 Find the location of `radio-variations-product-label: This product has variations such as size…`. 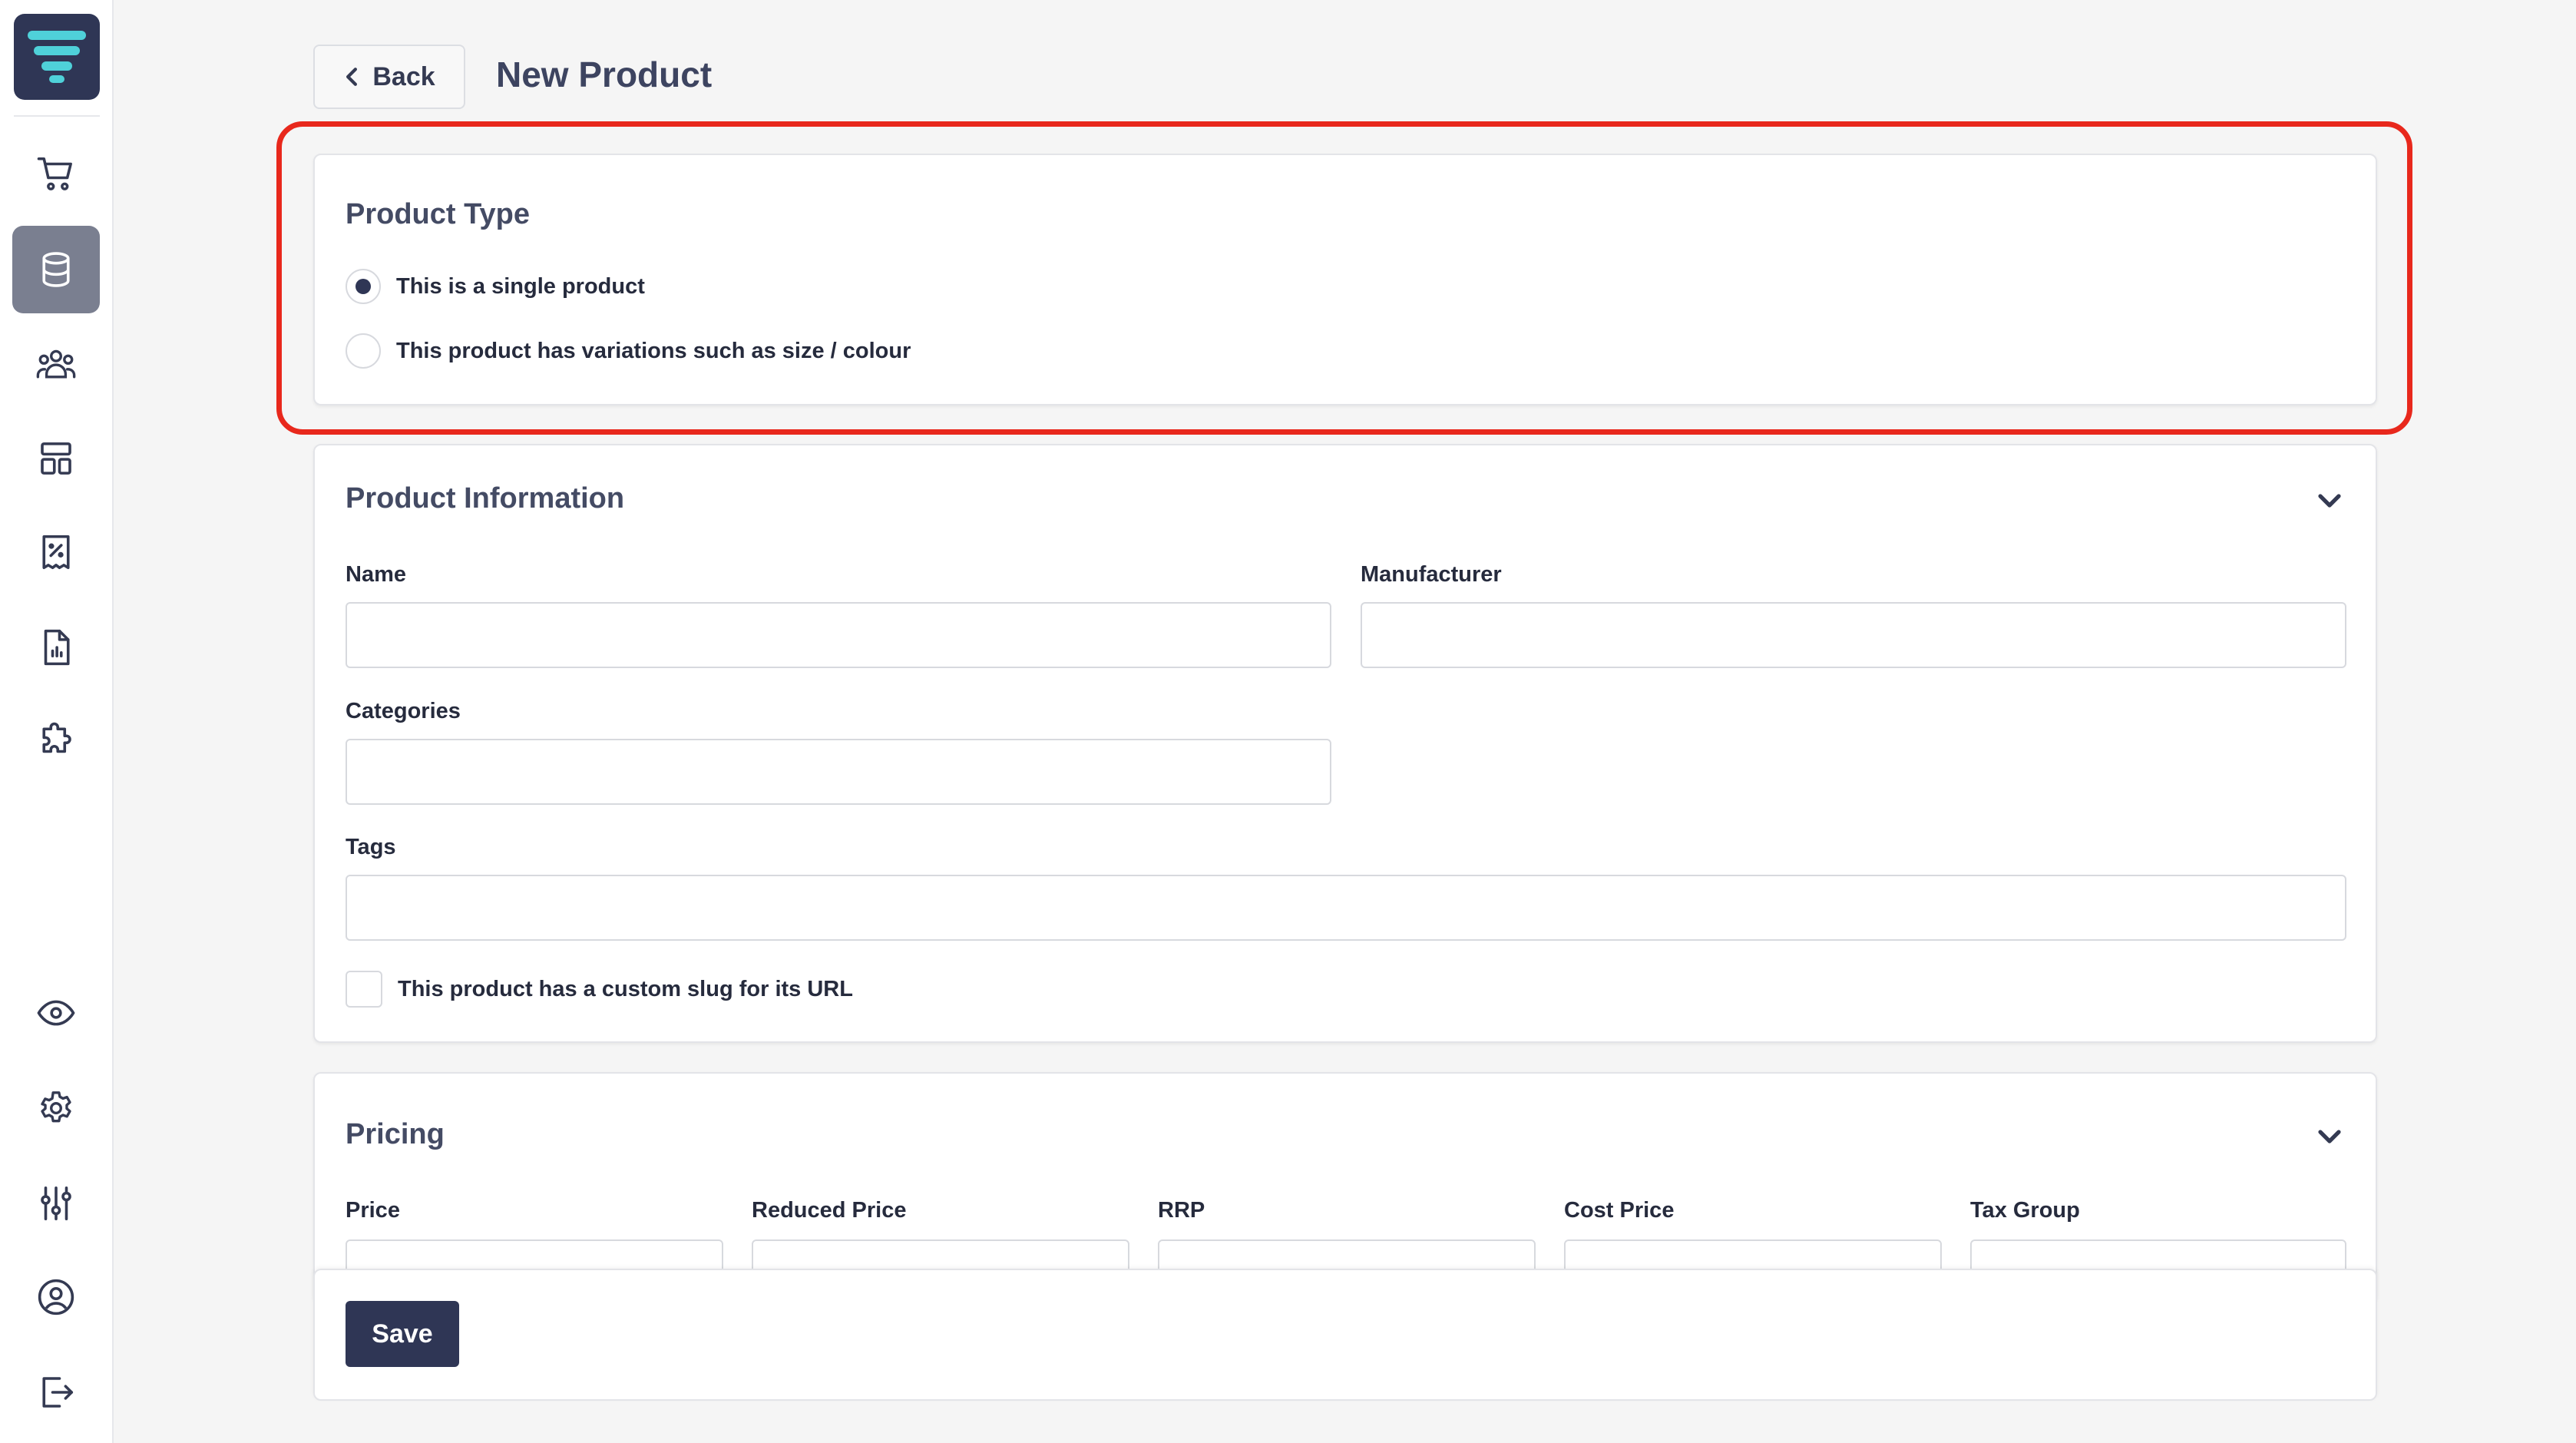

radio-variations-product-label: This product has variations such as size… is located at coordinates (653, 351).